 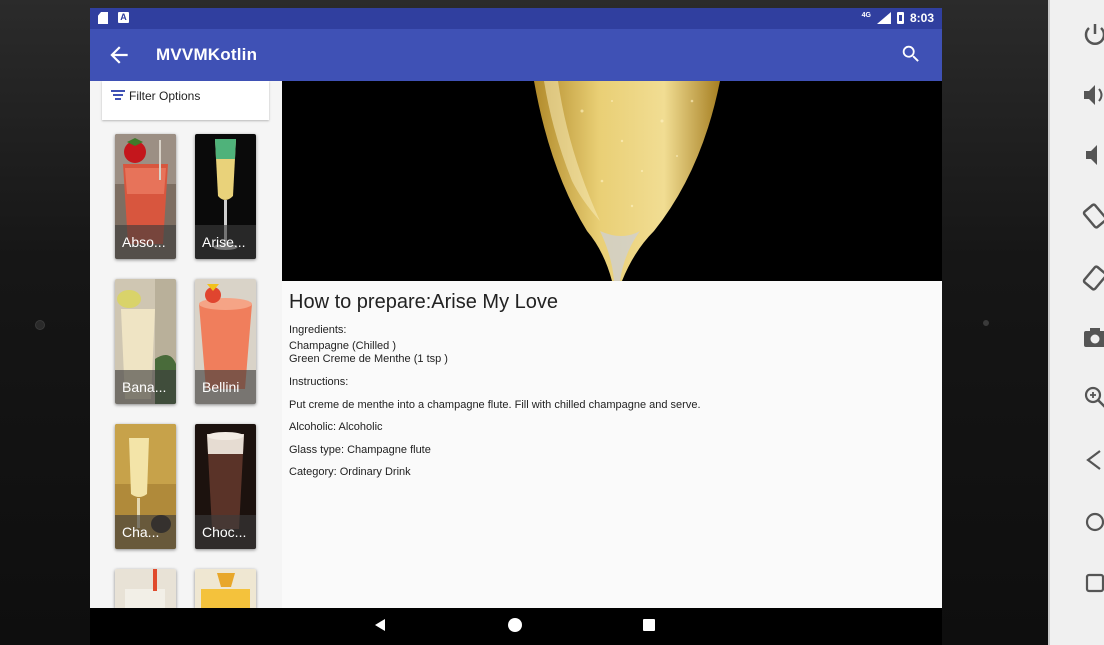 I want to click on more-button, so click(x=1092, y=636).